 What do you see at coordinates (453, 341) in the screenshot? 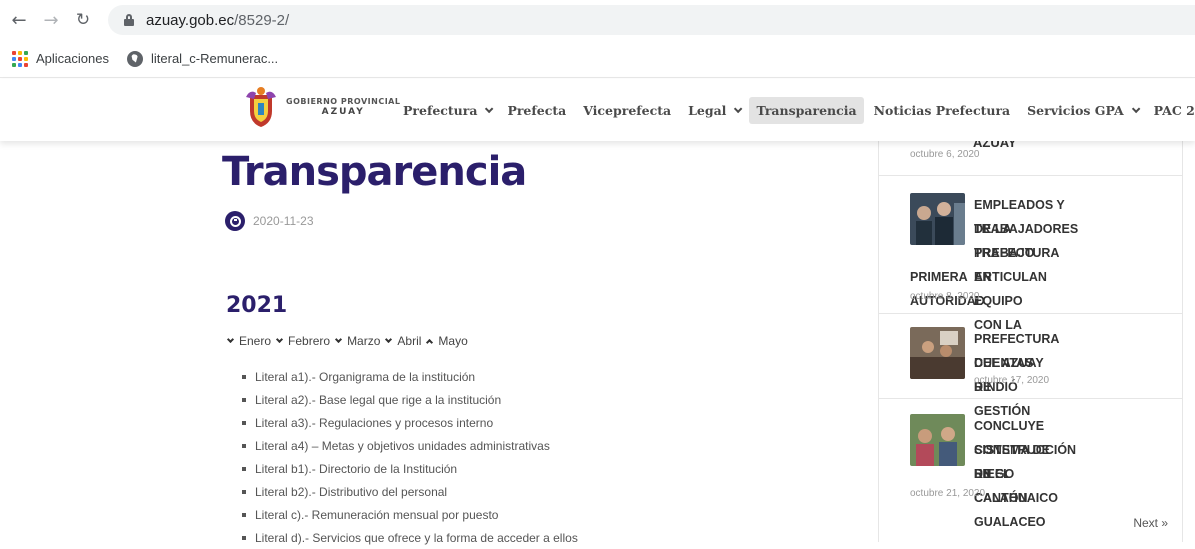
I see `month-label: Mayo` at bounding box center [453, 341].